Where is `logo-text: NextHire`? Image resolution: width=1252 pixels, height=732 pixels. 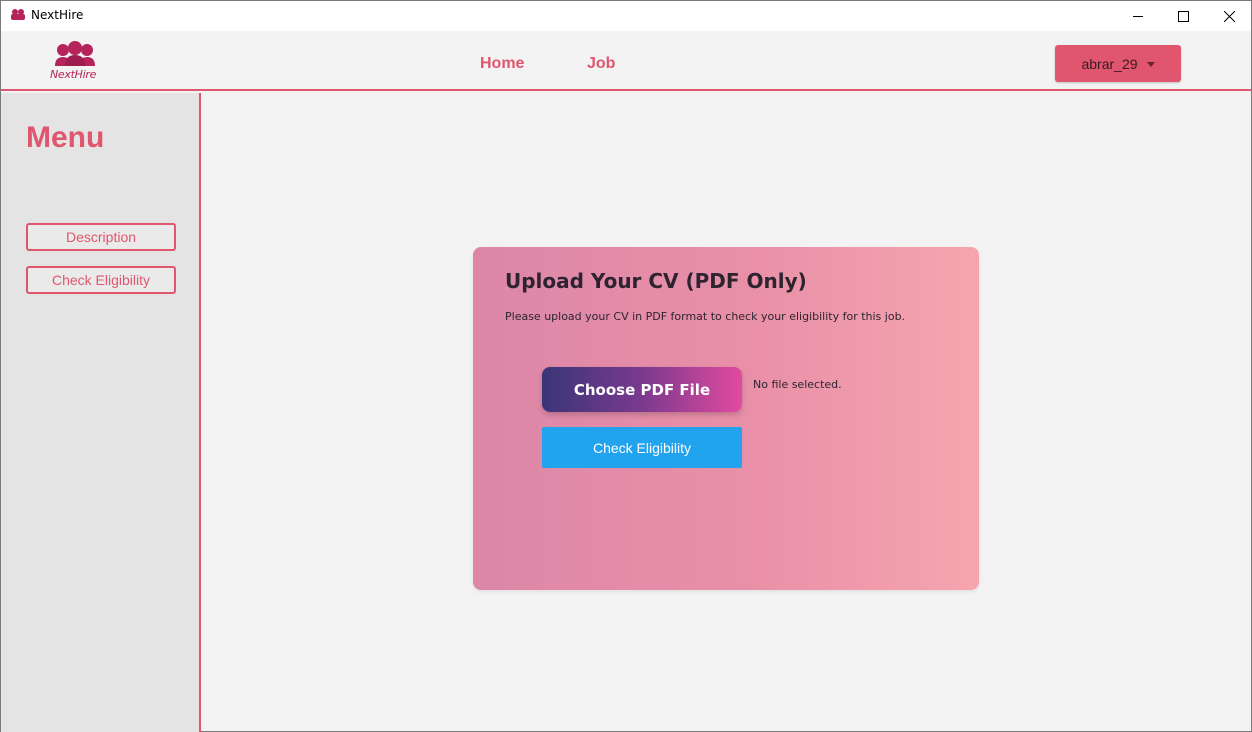
logo-text: NextHire is located at coordinates (73, 74).